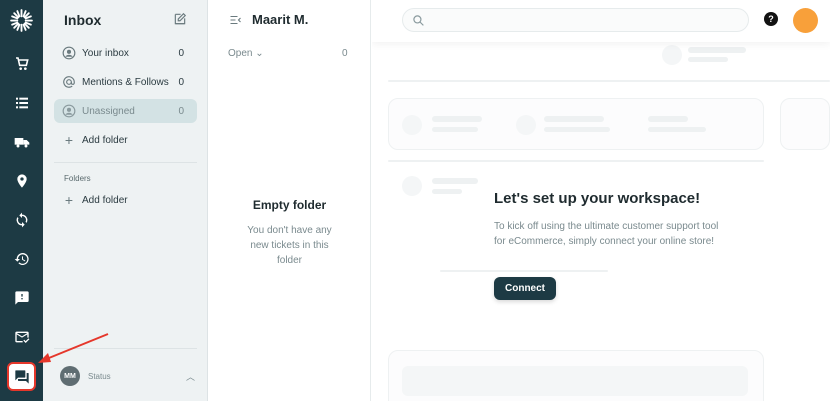  What do you see at coordinates (69, 82) in the screenshot?
I see `at-icon` at bounding box center [69, 82].